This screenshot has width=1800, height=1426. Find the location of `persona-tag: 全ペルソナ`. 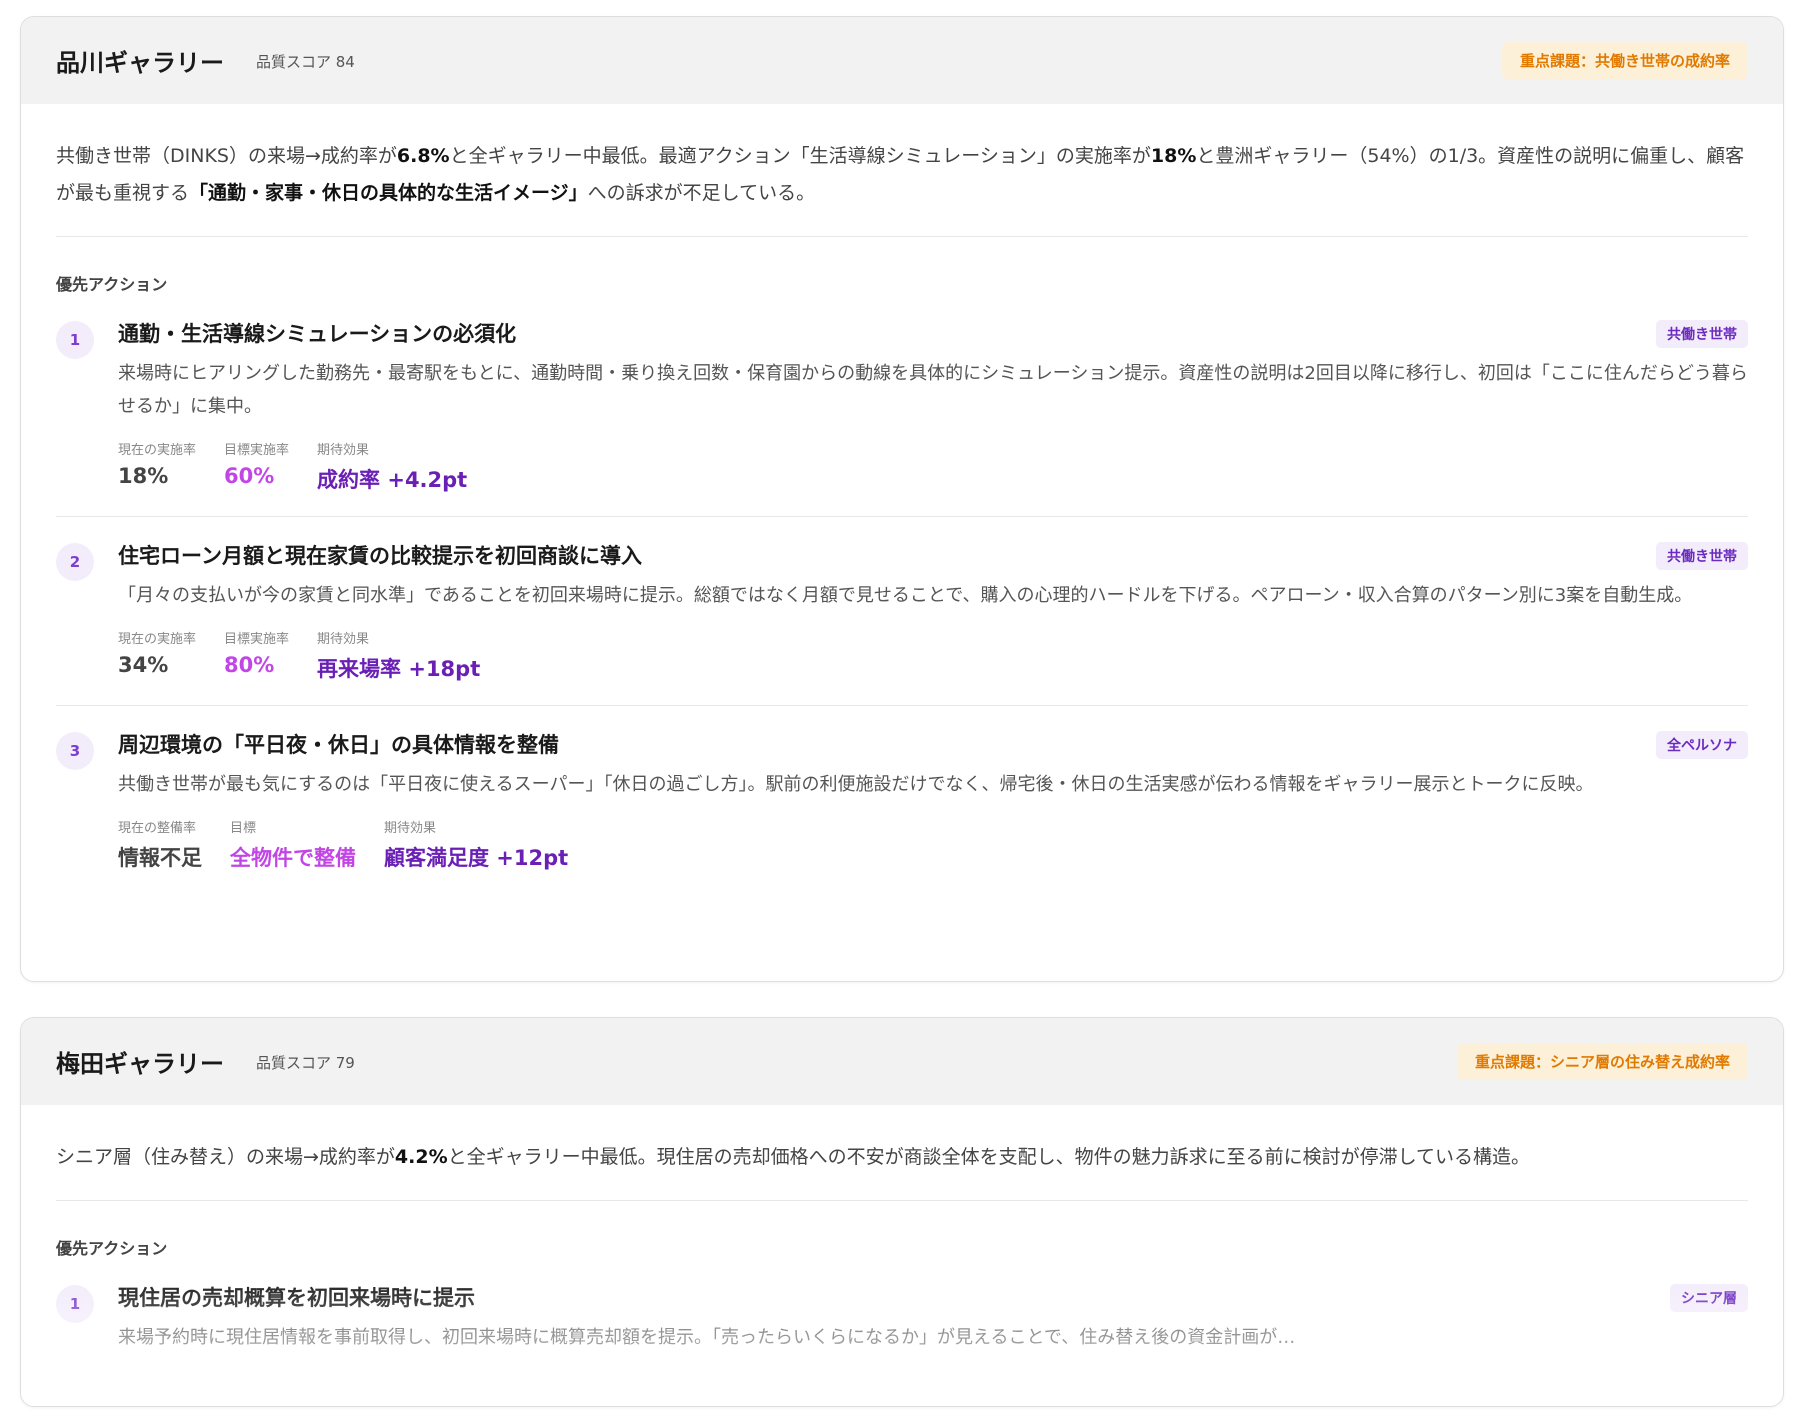

persona-tag: 全ペルソナ is located at coordinates (1702, 745).